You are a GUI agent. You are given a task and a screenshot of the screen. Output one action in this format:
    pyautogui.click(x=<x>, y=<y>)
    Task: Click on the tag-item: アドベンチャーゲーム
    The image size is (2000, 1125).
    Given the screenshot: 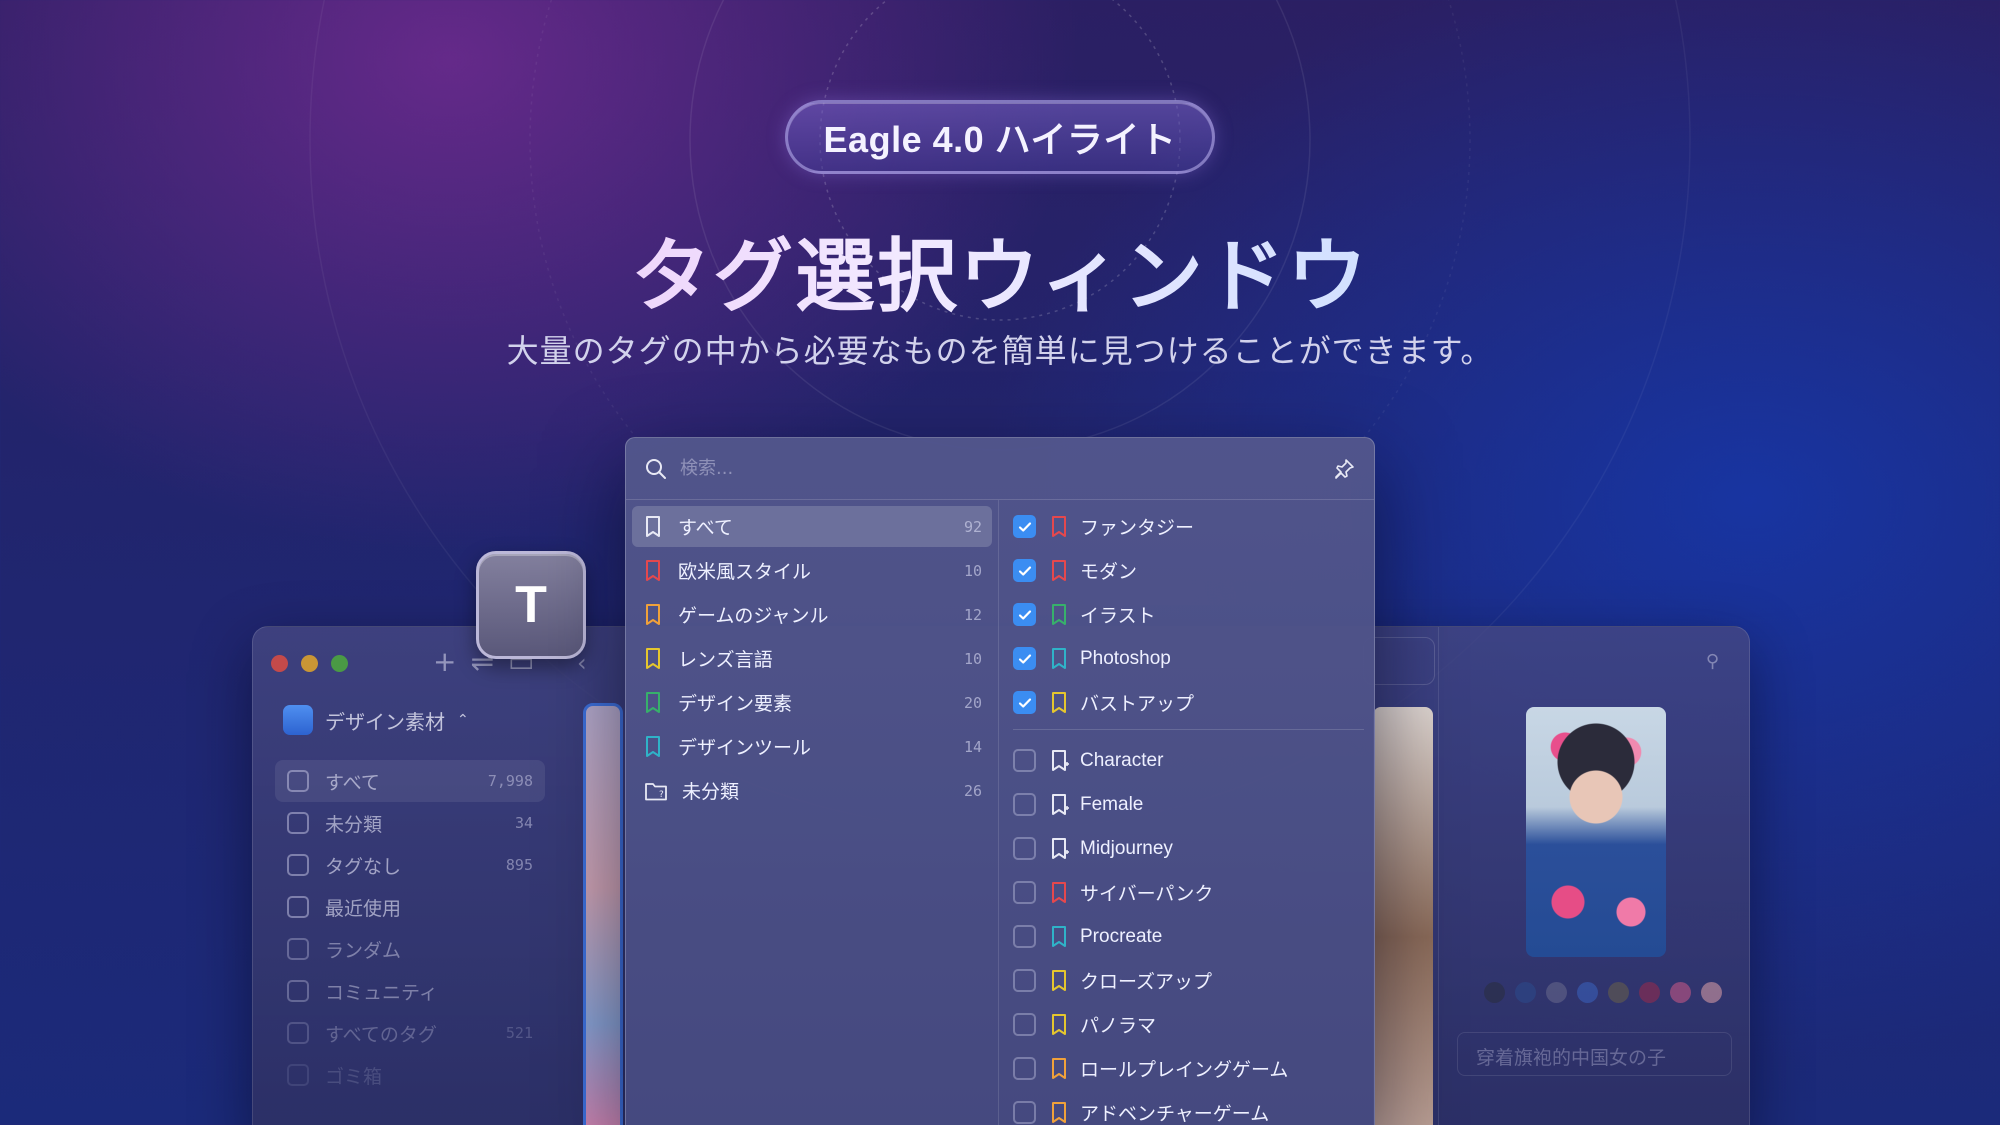 What is the action you would take?
    pyautogui.click(x=1191, y=1108)
    